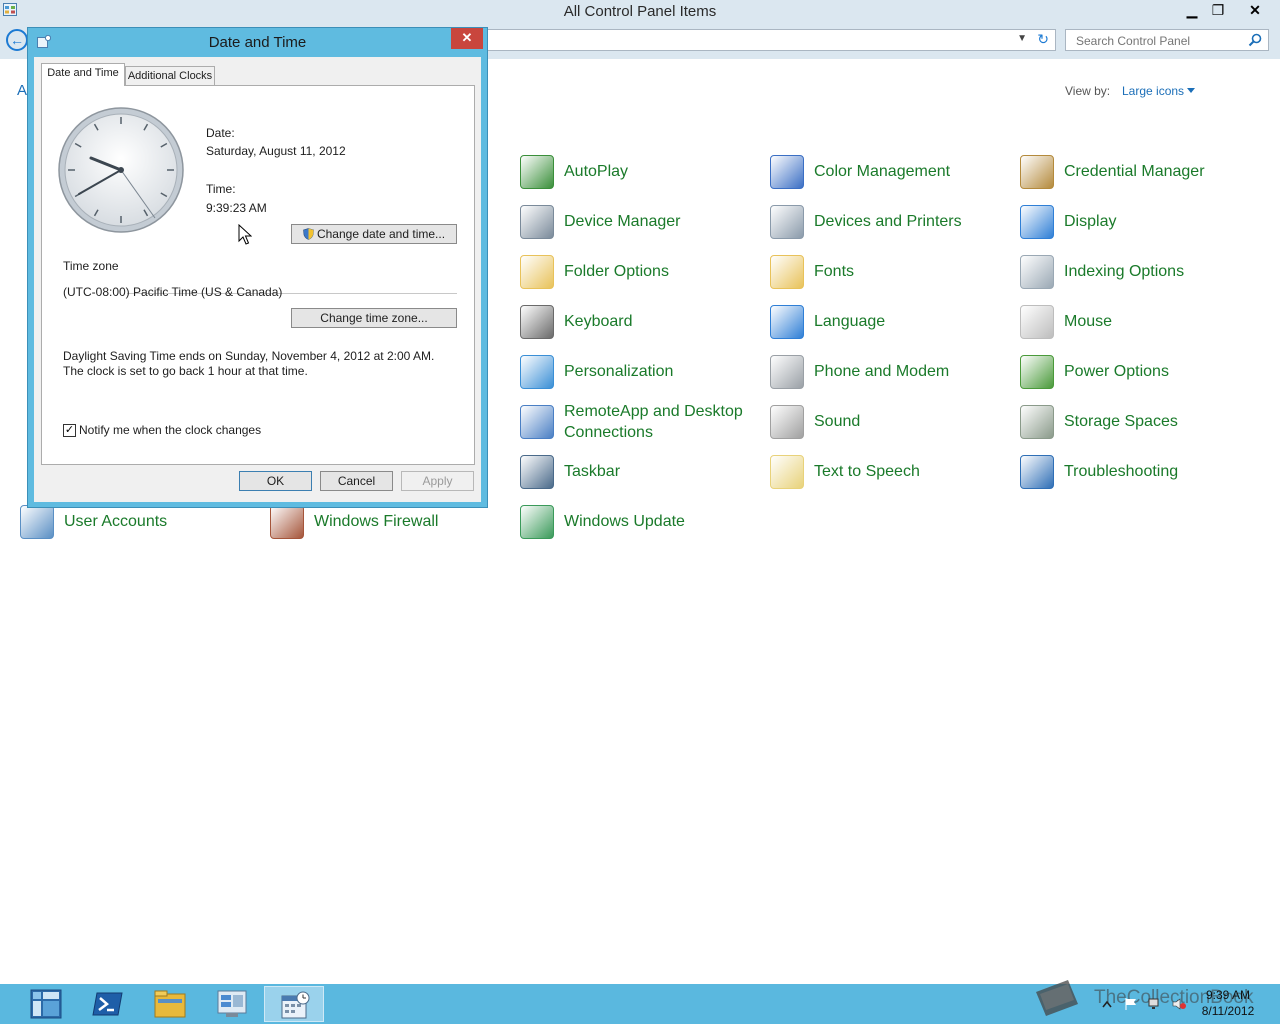 The height and width of the screenshot is (1024, 1280). I want to click on action-center-flag-icon, so click(1131, 1004).